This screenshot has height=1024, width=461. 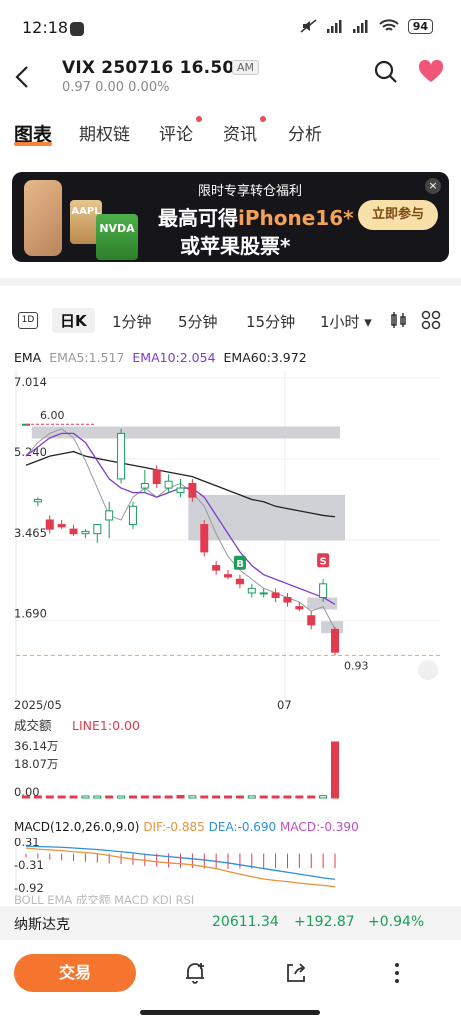 I want to click on home-indicator, so click(x=230, y=1012).